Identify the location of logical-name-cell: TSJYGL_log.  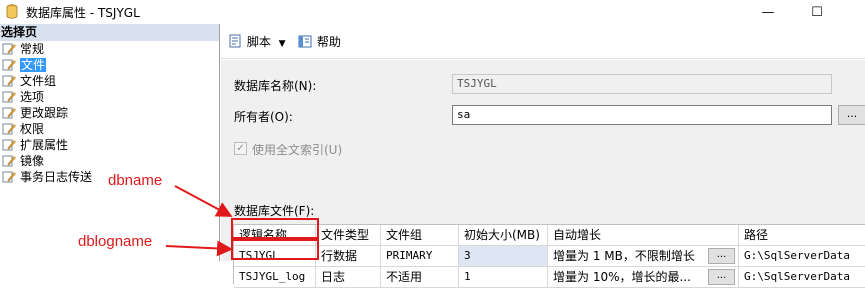
(275, 277).